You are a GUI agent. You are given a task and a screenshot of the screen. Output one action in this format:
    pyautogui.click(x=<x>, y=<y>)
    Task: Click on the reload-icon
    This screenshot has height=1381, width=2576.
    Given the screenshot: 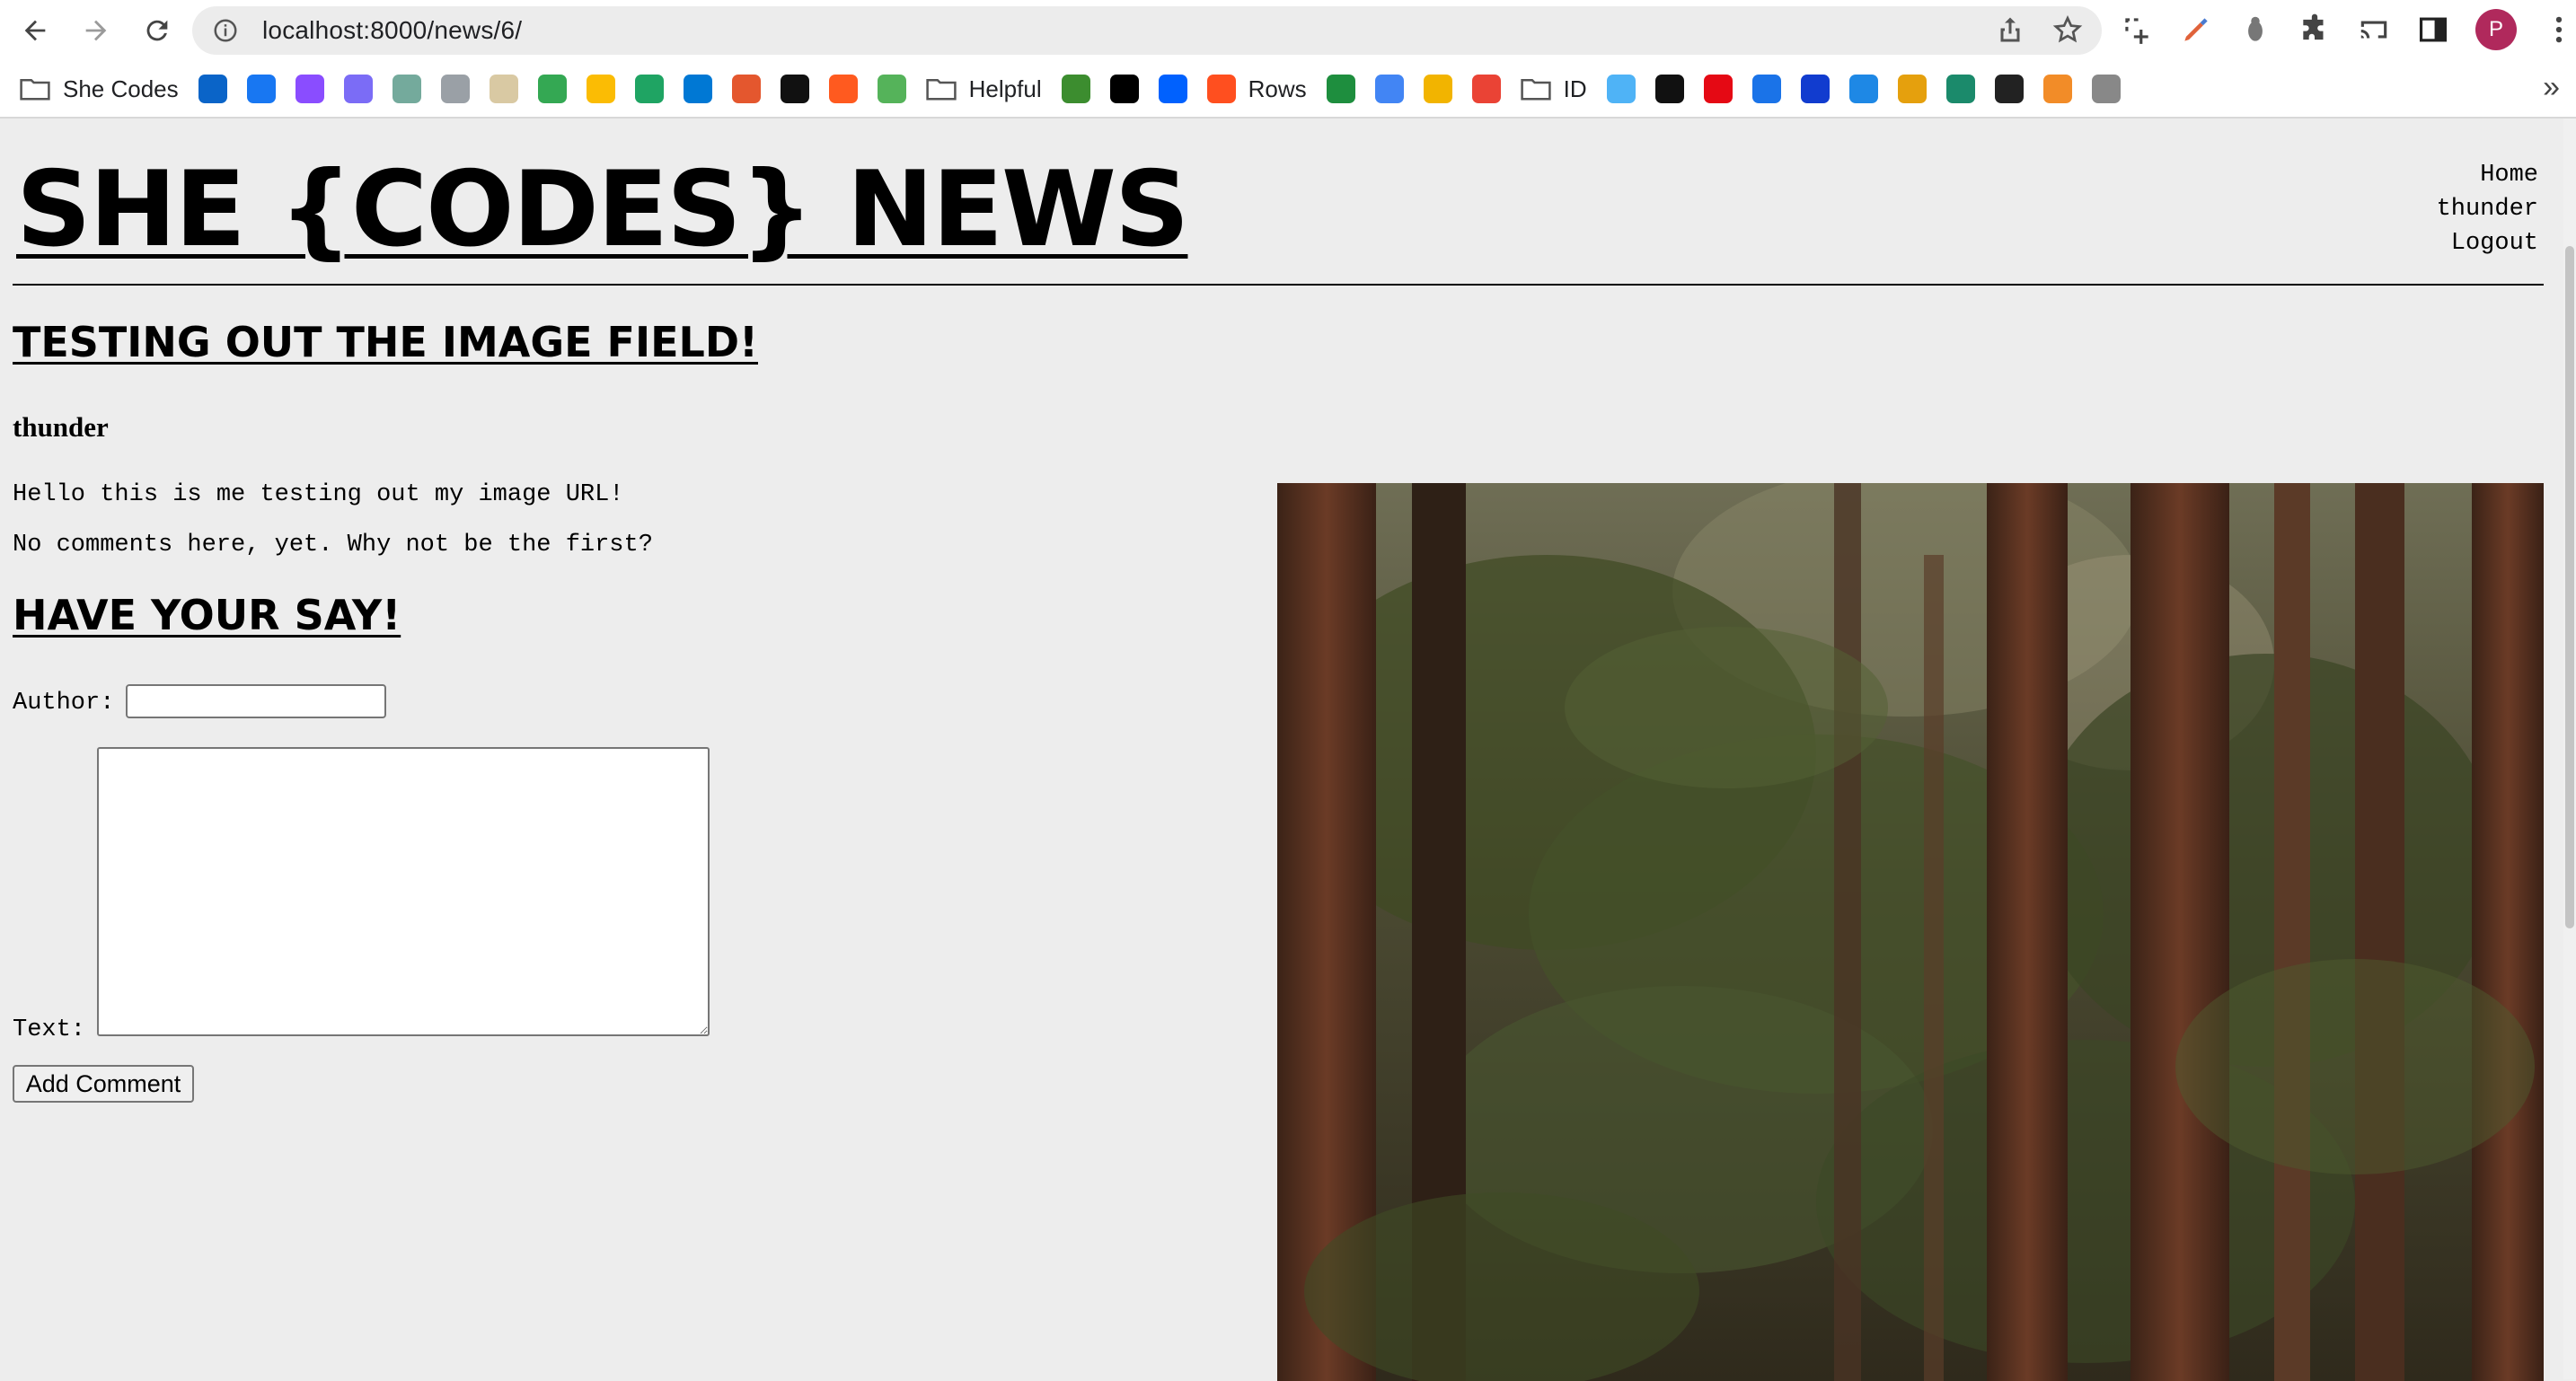 What is the action you would take?
    pyautogui.click(x=157, y=30)
    